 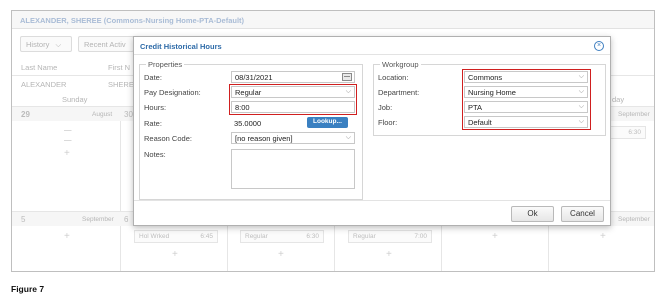 What do you see at coordinates (176, 236) in the screenshot?
I see `shift-card: Hol Wrked 6:45` at bounding box center [176, 236].